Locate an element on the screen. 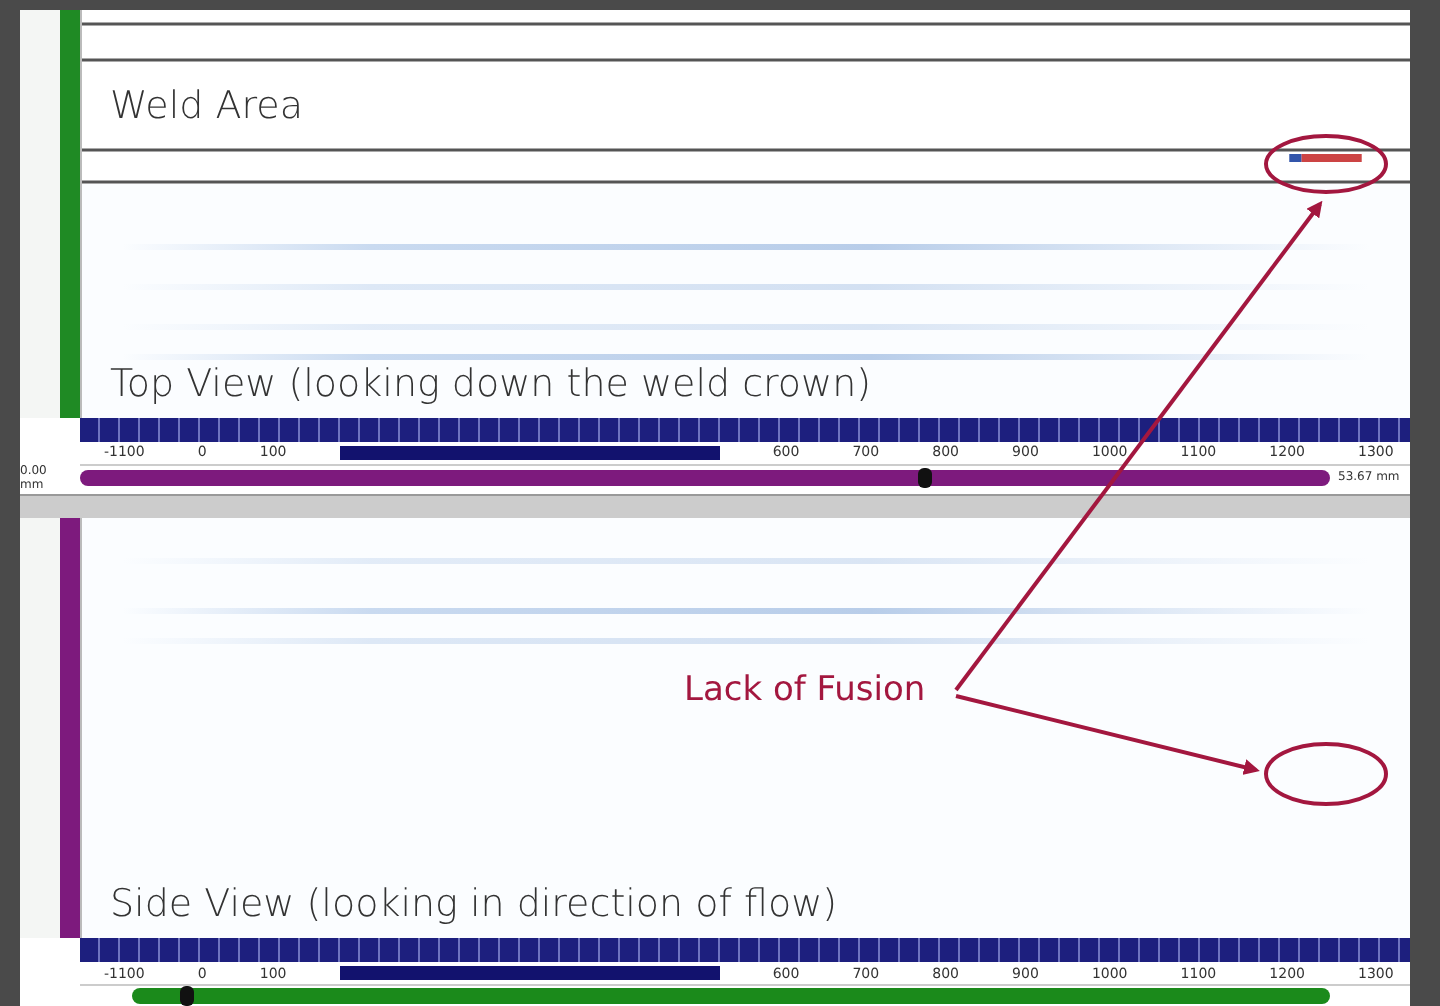 Image resolution: width=1440 pixels, height=1006 pixels. defect-indication-icon is located at coordinates (1325, 158).